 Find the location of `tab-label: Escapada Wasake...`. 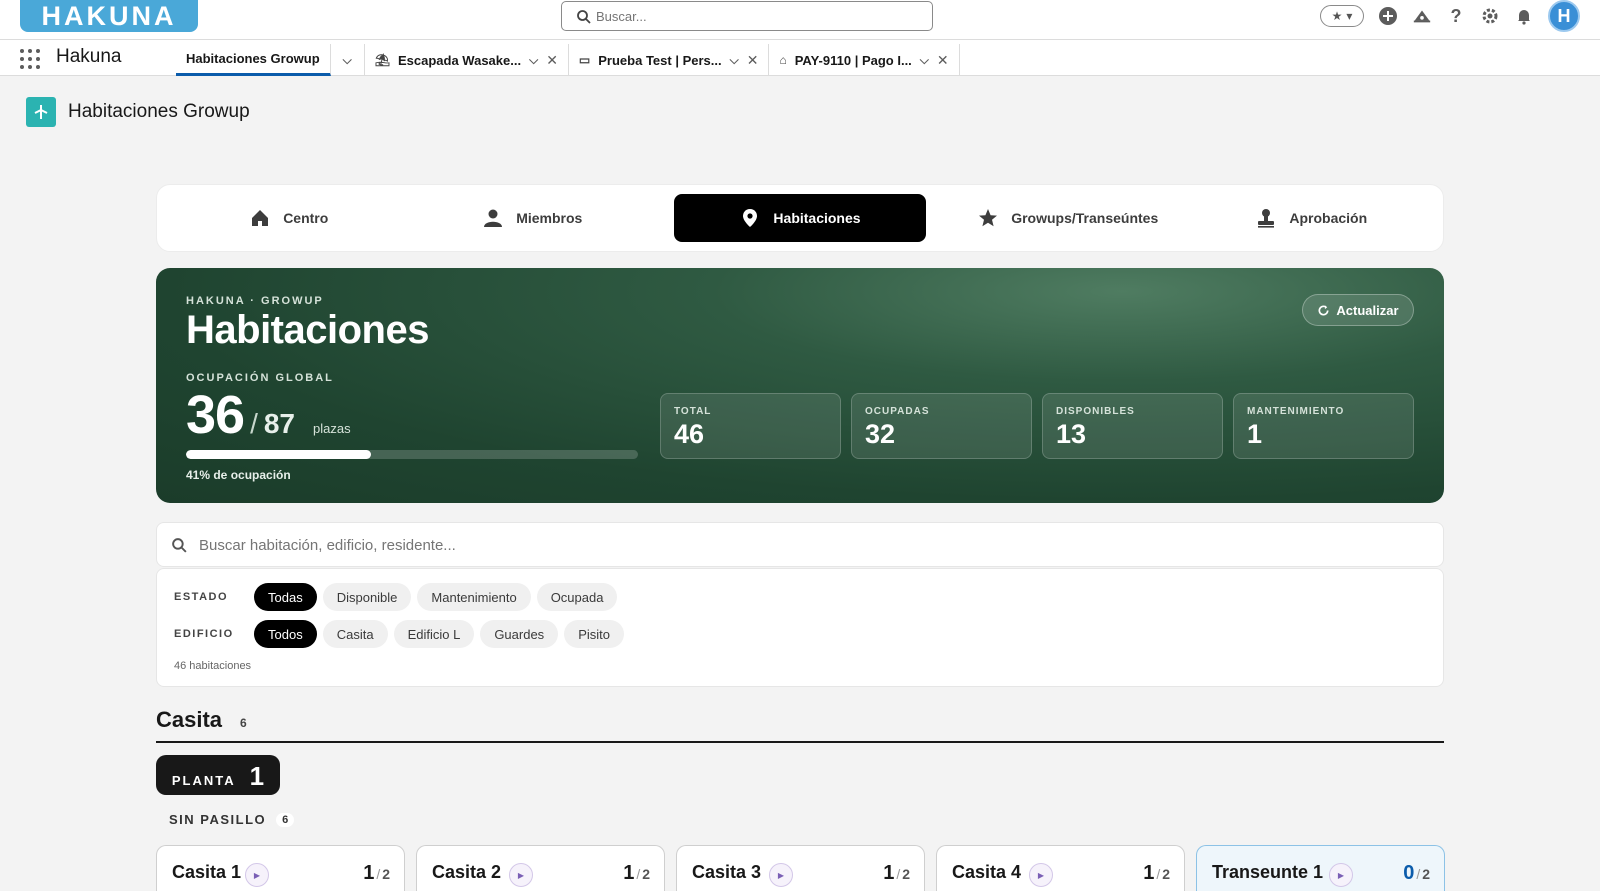

tab-label: Escapada Wasake... is located at coordinates (459, 60).